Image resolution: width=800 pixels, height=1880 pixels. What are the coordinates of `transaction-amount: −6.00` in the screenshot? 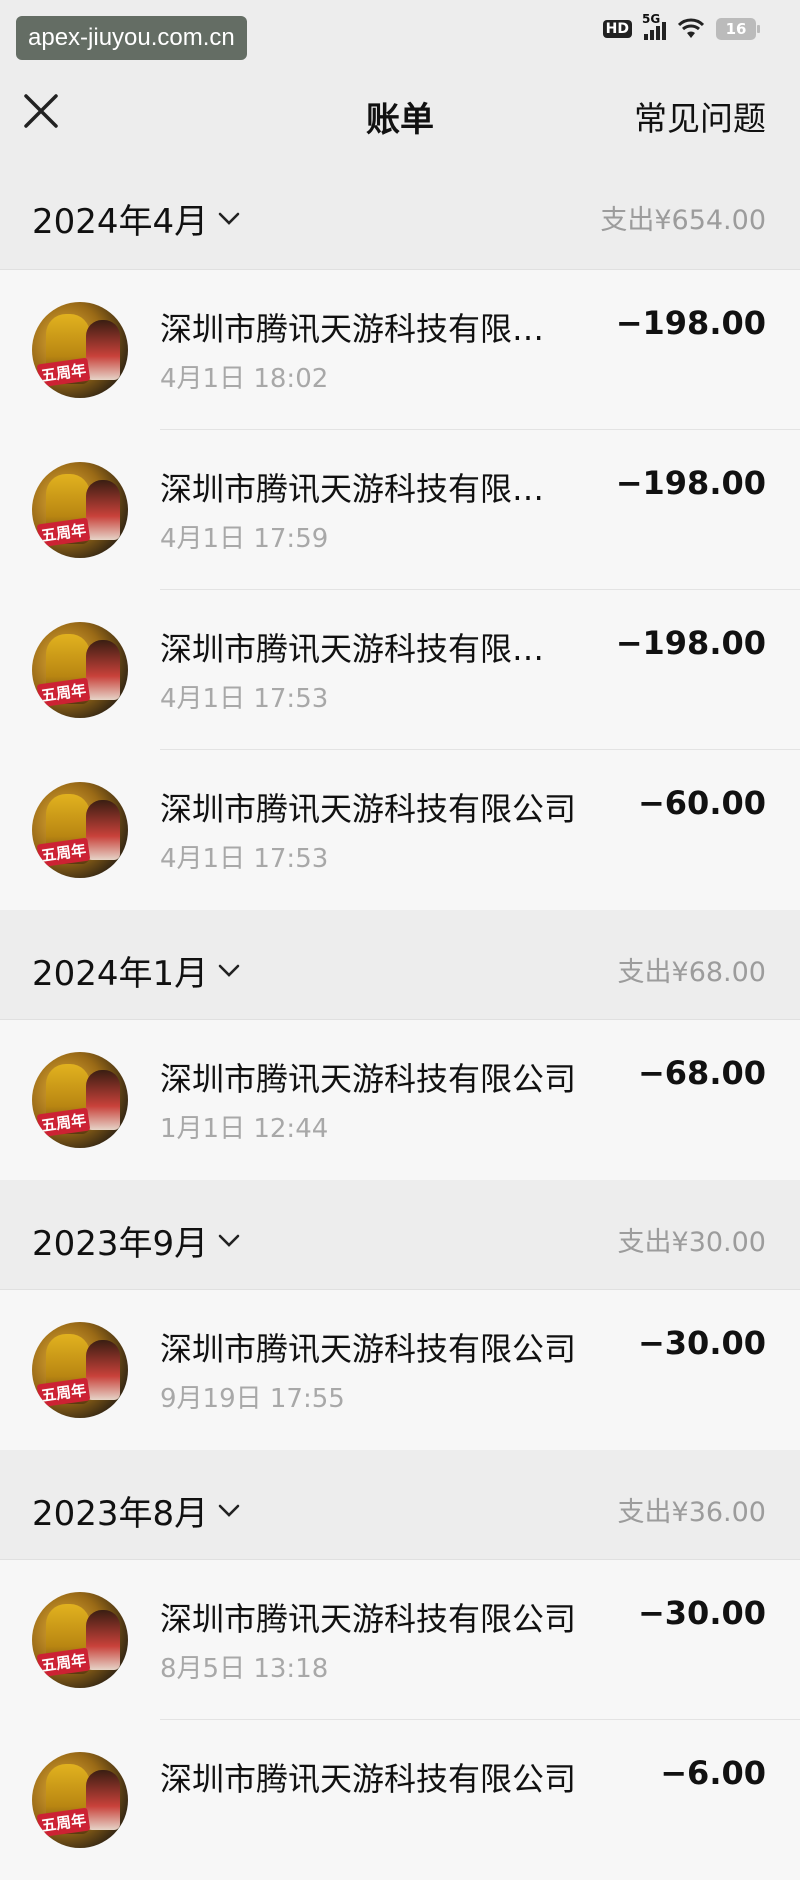 It's located at (713, 1773).